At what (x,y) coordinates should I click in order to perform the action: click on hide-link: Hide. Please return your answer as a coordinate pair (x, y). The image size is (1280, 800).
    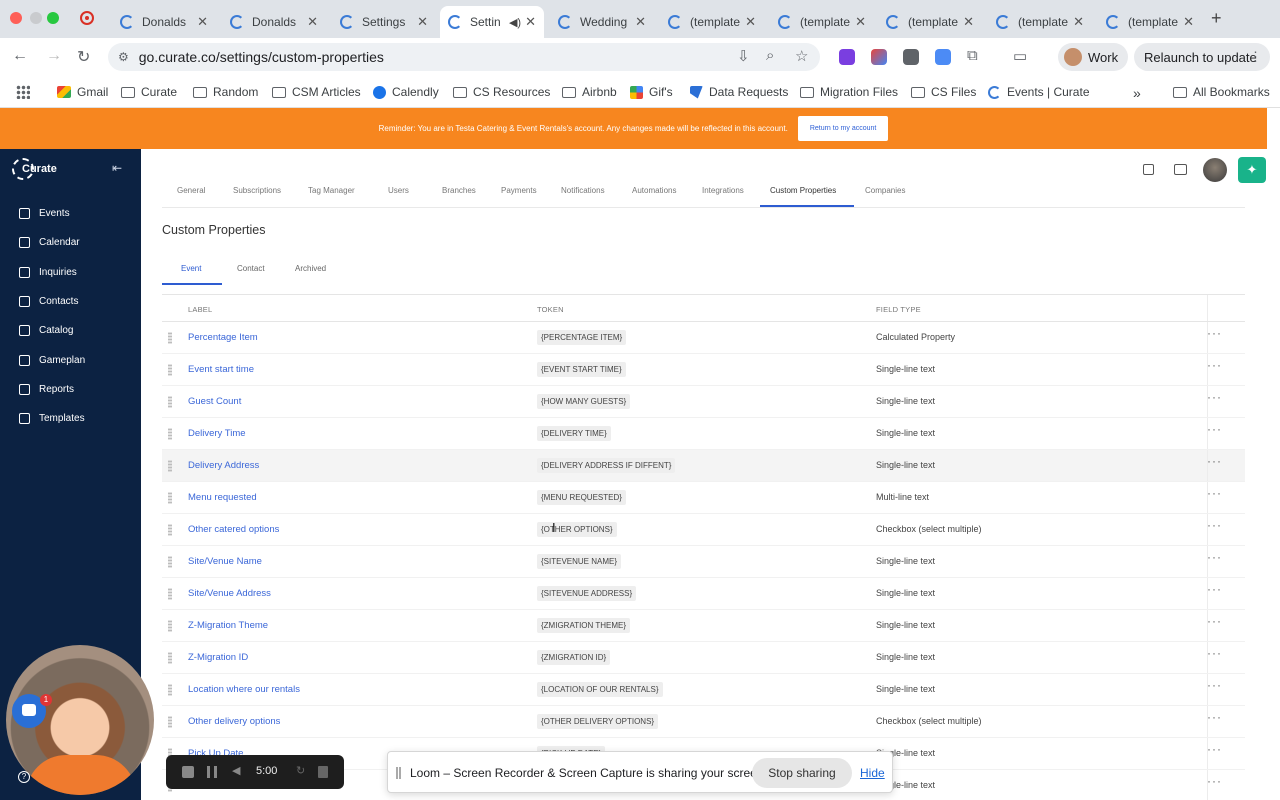
    Looking at the image, I should click on (872, 773).